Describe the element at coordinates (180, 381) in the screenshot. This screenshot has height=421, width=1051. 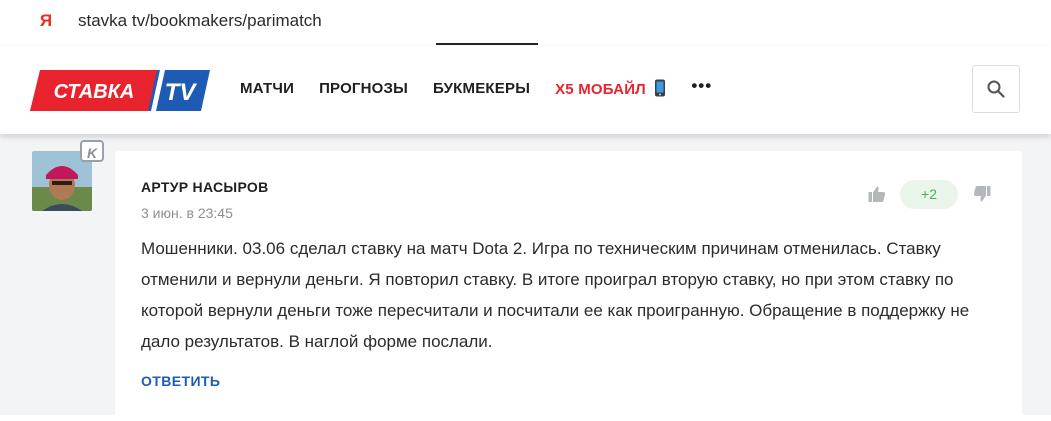
I see `reply-button: ОТВЕТИТЬ` at that location.